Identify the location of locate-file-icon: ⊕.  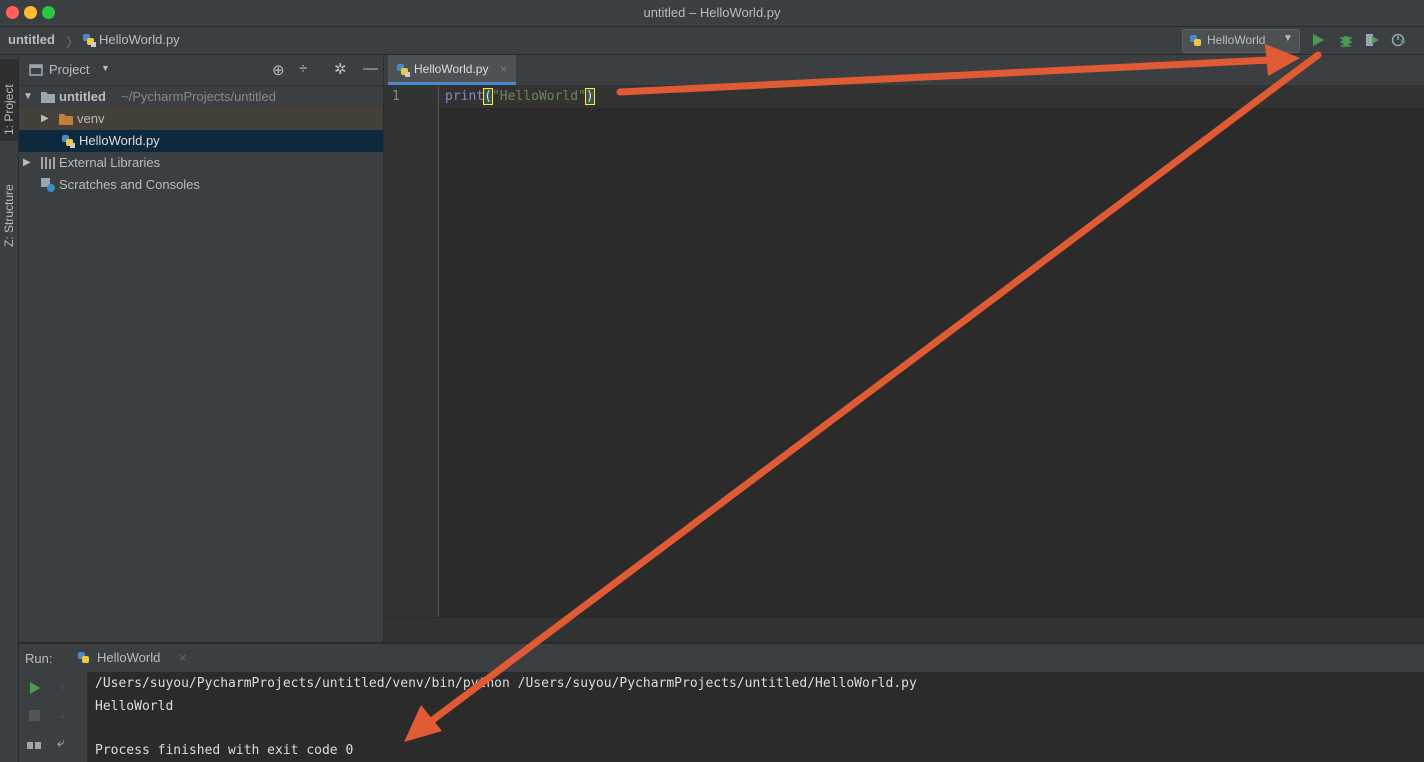
(278, 70).